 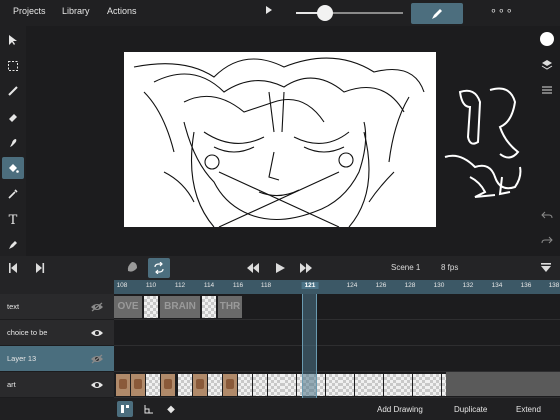 I want to click on collapse-timeline-icon, so click(x=546, y=270).